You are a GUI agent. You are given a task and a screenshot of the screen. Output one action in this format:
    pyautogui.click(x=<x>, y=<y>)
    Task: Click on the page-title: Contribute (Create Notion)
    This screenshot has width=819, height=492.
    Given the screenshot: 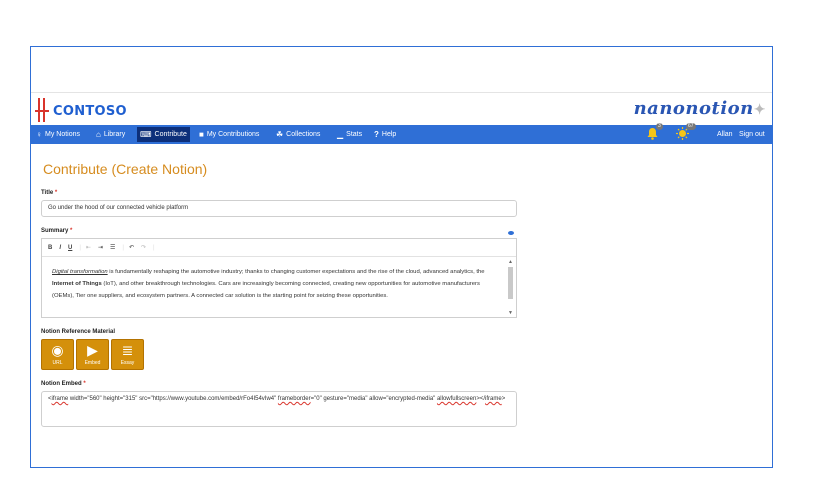 What is the action you would take?
    pyautogui.click(x=125, y=169)
    